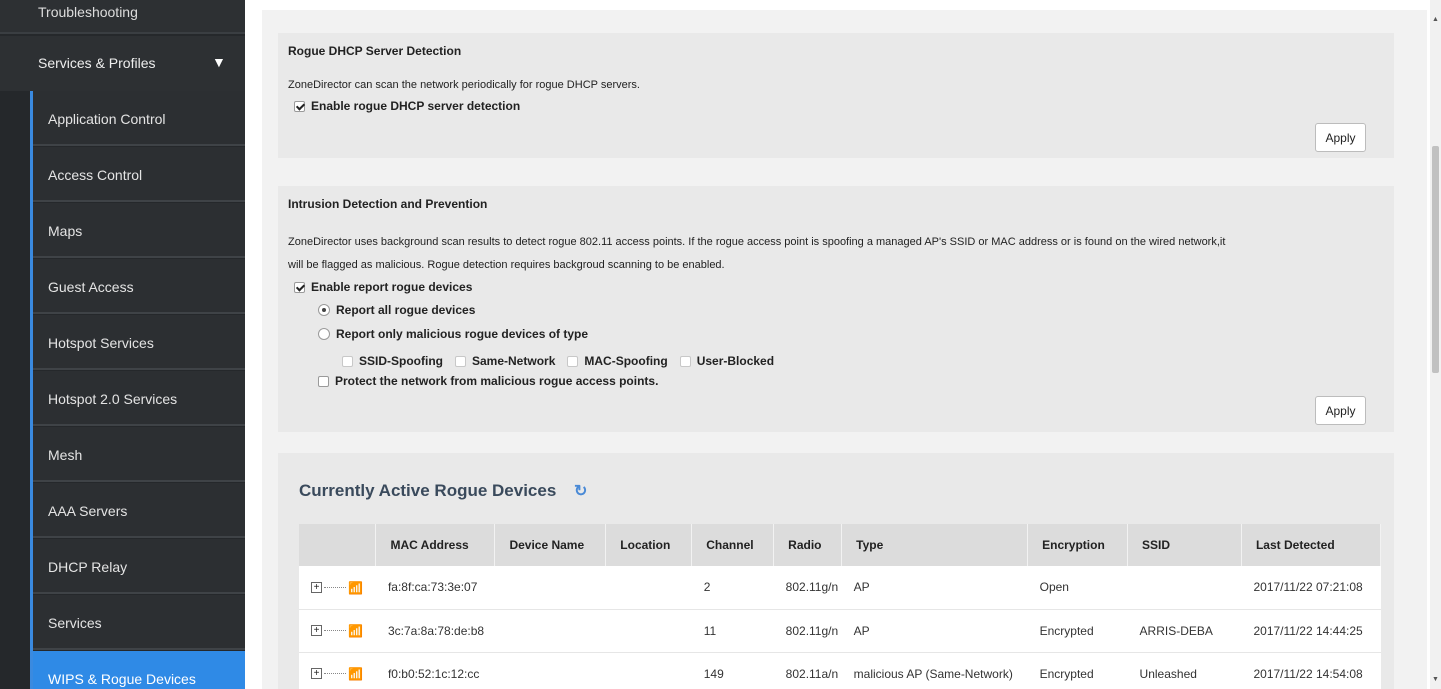 The width and height of the screenshot is (1441, 689). I want to click on sidebar-item-hotspot-2-services: Hotspot 2.0 Services, so click(139, 398).